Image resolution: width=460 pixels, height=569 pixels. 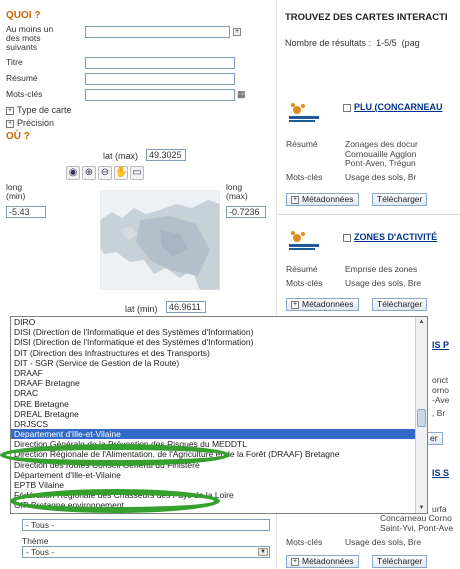 What do you see at coordinates (439, 413) in the screenshot?
I see `result-3-text: , Br` at bounding box center [439, 413].